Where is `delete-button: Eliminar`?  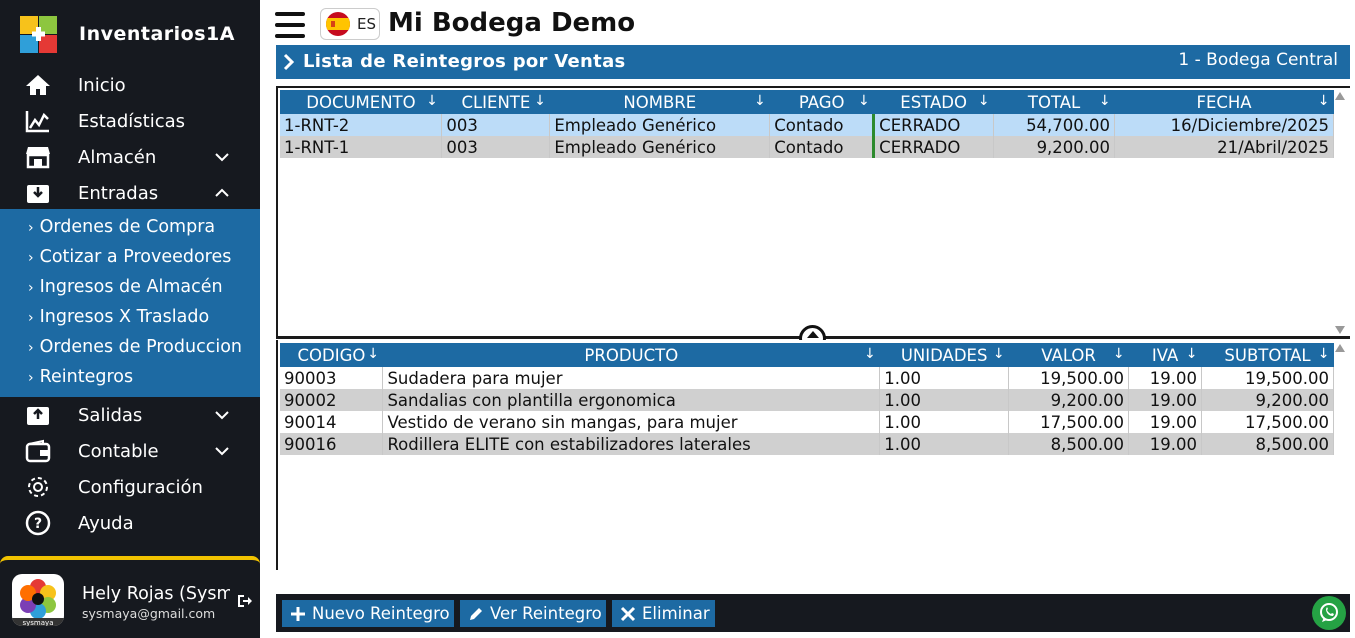
delete-button: Eliminar is located at coordinates (663, 613).